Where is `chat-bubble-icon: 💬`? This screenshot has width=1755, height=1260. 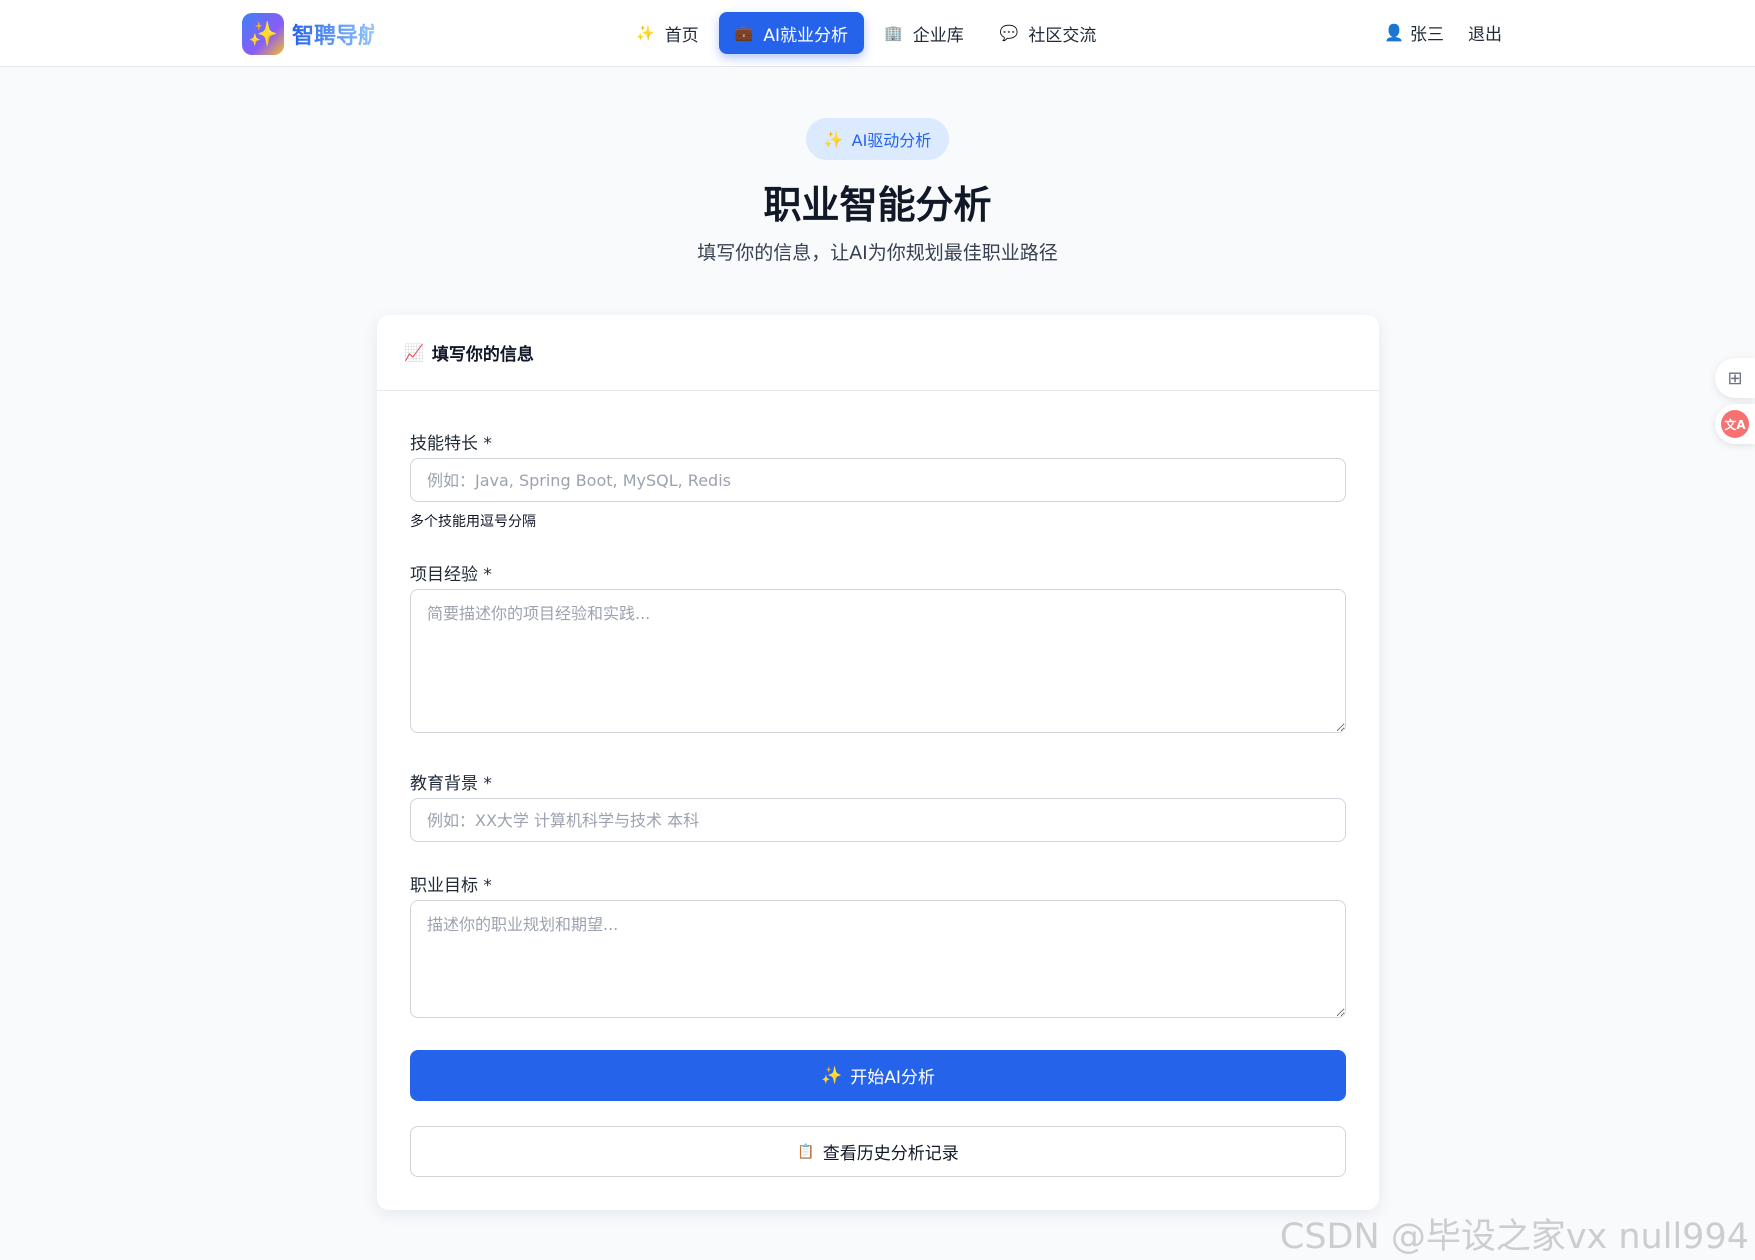
chat-bubble-icon: 💬 is located at coordinates (1009, 33).